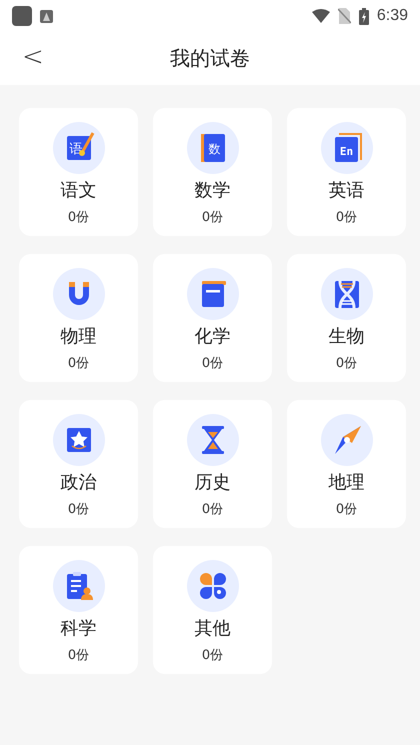  I want to click on compass-icon, so click(346, 440).